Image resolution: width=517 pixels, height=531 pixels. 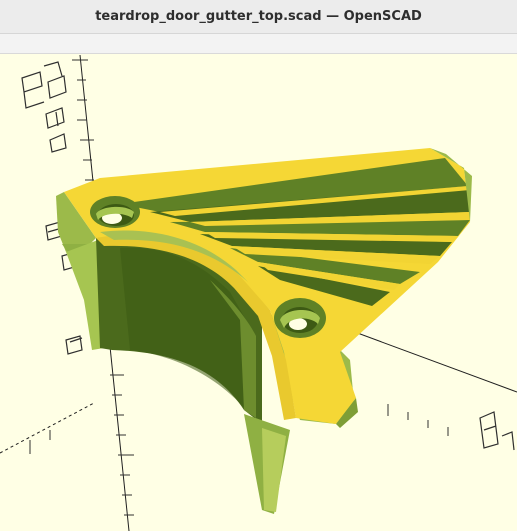 I want to click on window-title: teardrop_door_gutter_top.scad — OpenSCAD, so click(x=258, y=16).